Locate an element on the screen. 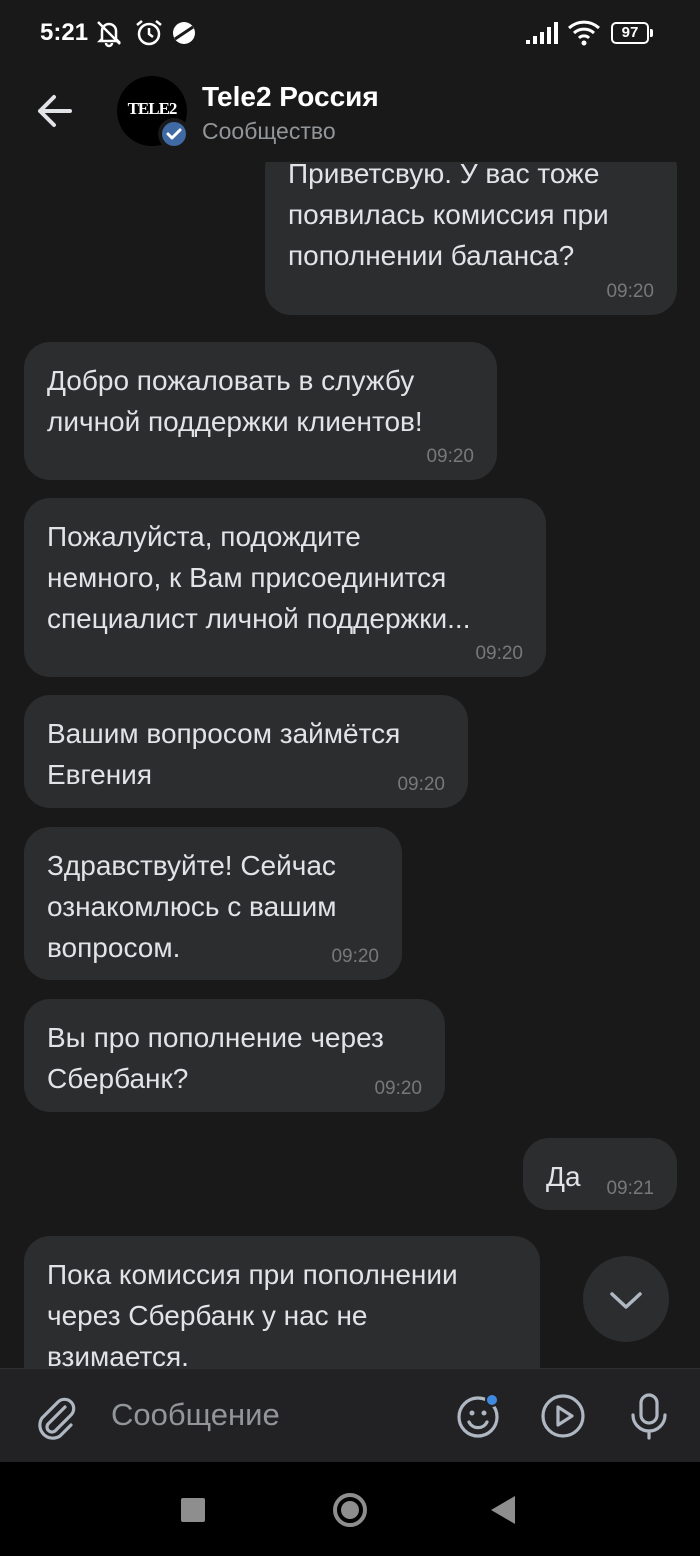 Image resolution: width=700 pixels, height=1556 pixels. data-saver-icon is located at coordinates (184, 33).